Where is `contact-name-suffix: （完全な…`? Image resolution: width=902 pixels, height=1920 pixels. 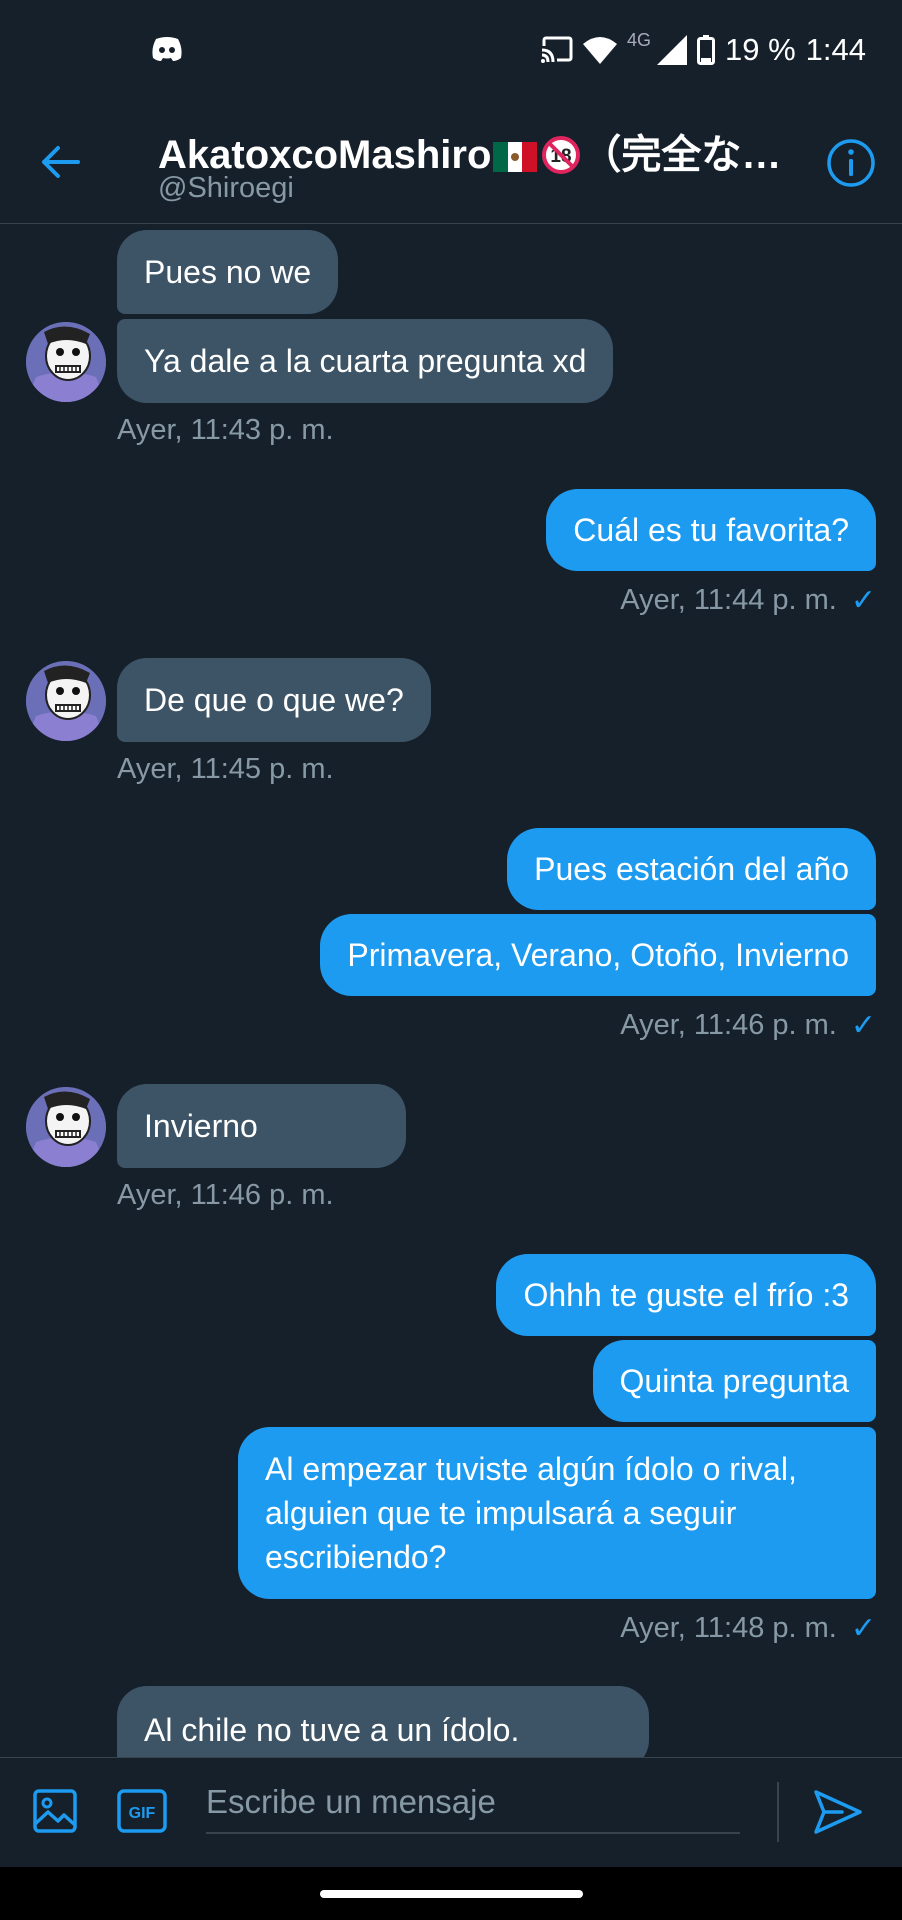
contact-name-suffix: （完全な… is located at coordinates (681, 155).